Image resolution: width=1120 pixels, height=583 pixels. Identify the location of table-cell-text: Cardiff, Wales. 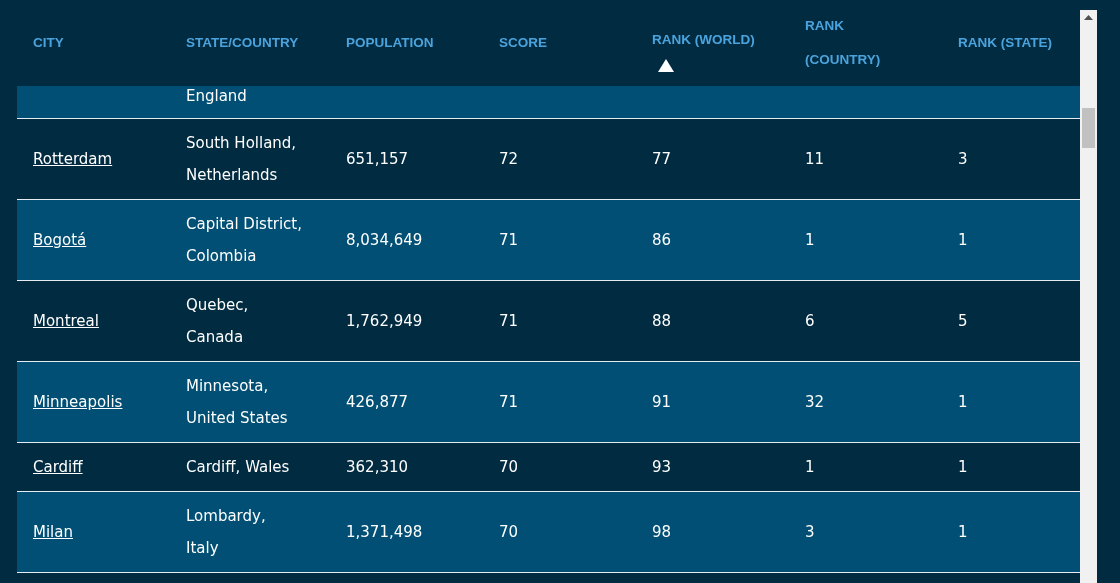
(238, 467).